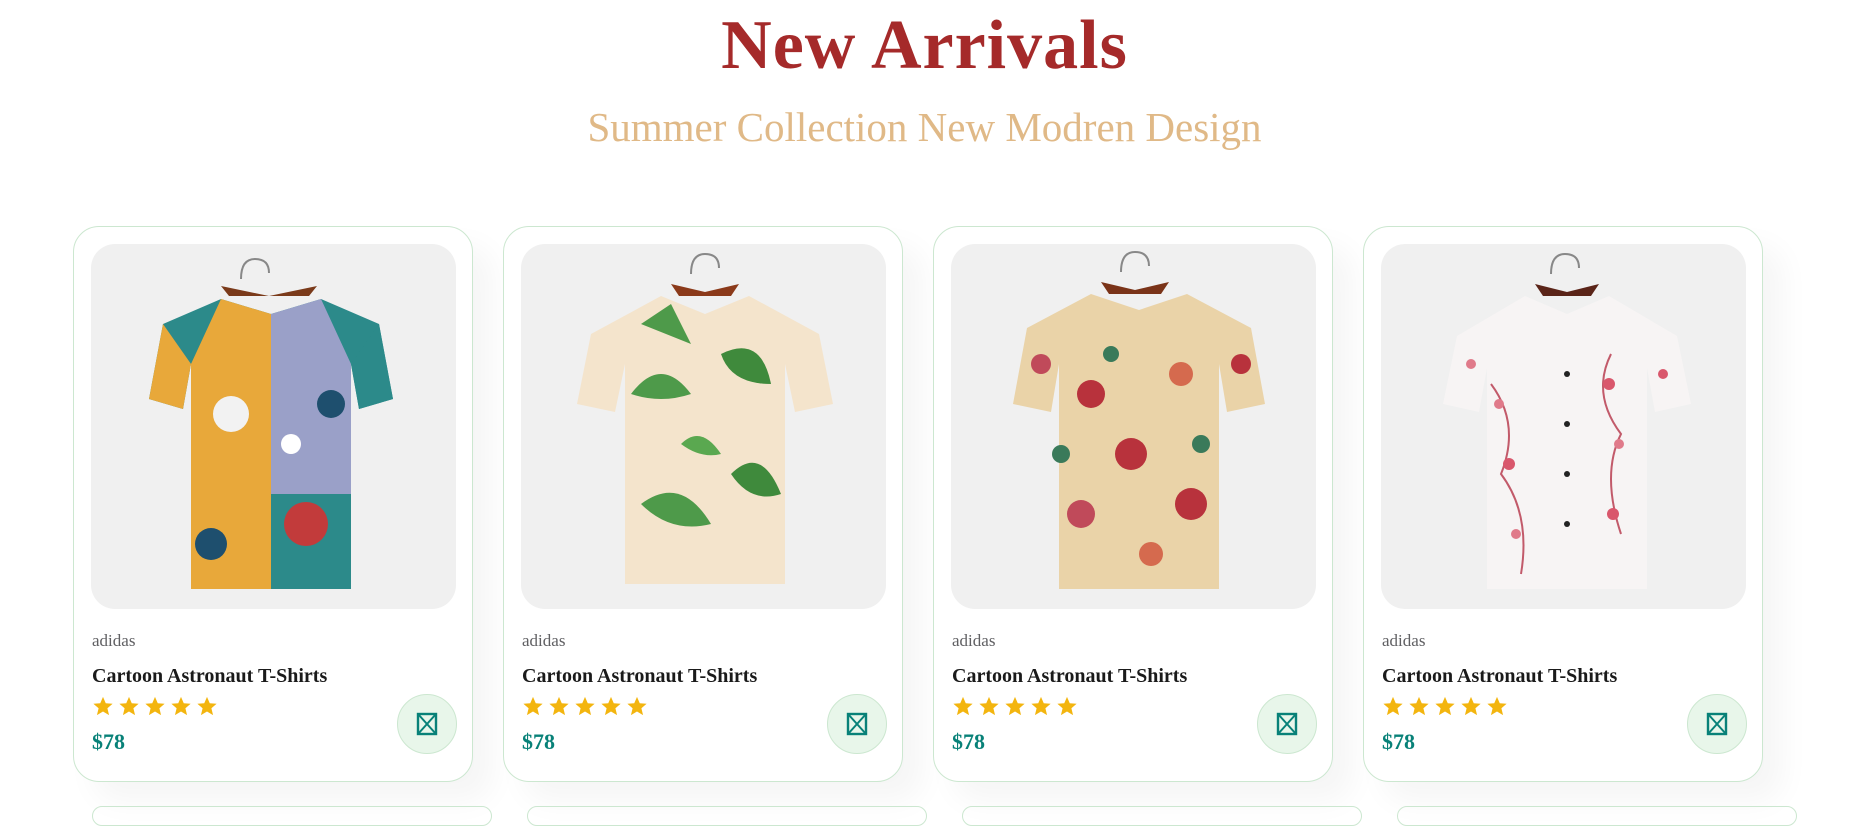  I want to click on section-title: New Arrivals, so click(924, 45).